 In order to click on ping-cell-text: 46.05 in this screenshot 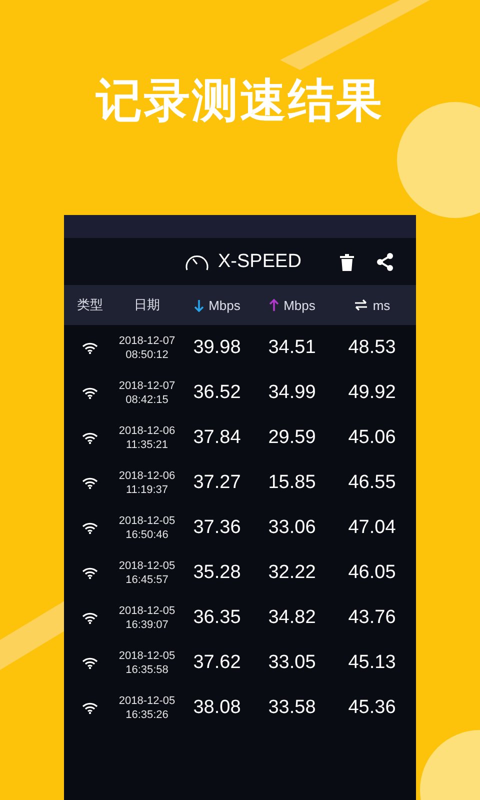, I will do `click(372, 573)`.